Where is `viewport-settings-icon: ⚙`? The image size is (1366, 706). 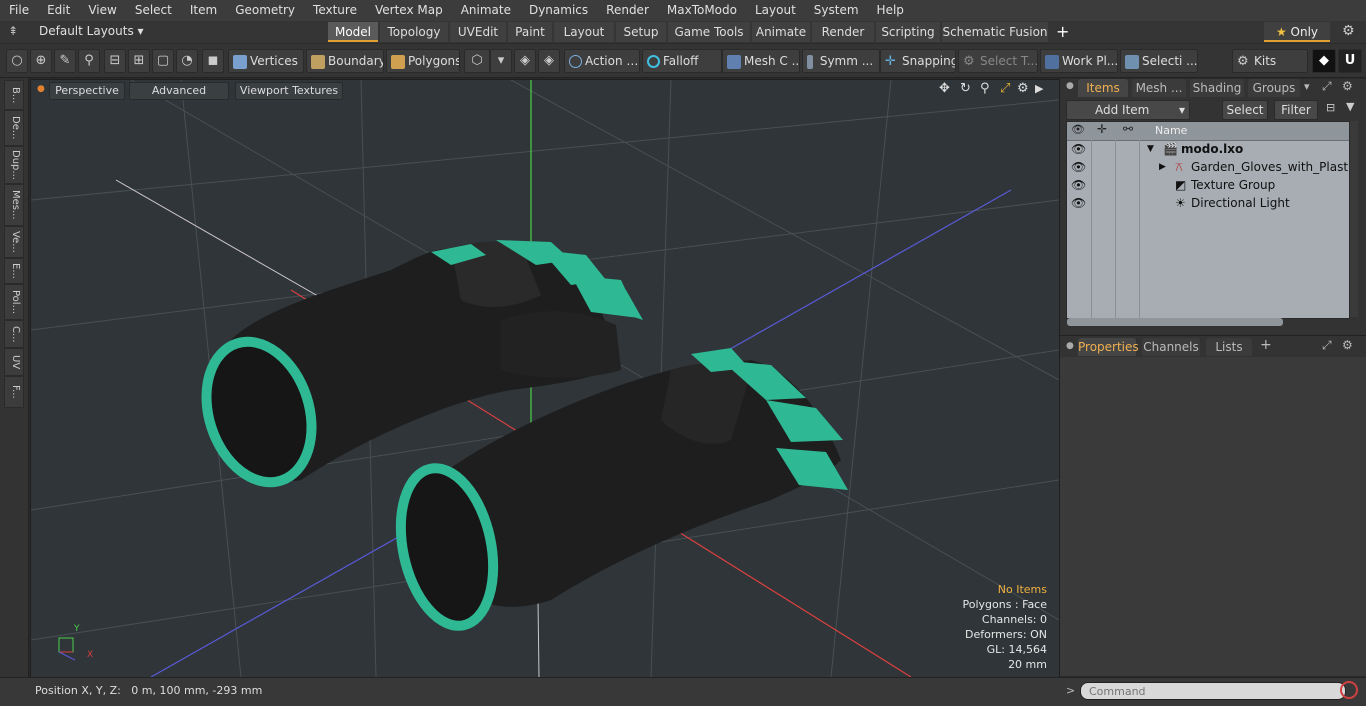
viewport-settings-icon: ⚙ is located at coordinates (1023, 88).